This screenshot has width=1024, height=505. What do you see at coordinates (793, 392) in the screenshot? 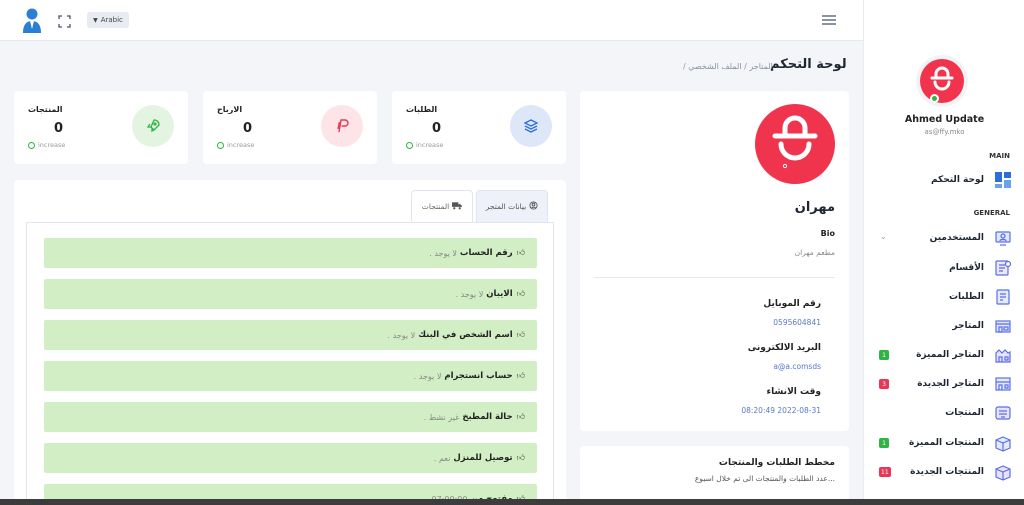
I see `created-label: وقت الانشاء` at bounding box center [793, 392].